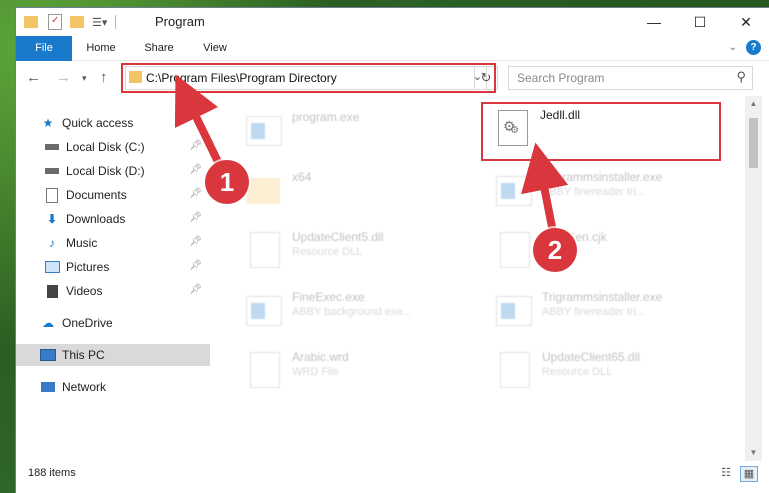 The height and width of the screenshot is (493, 769). Describe the element at coordinates (555, 250) in the screenshot. I see `step-badge-2: 2` at that location.